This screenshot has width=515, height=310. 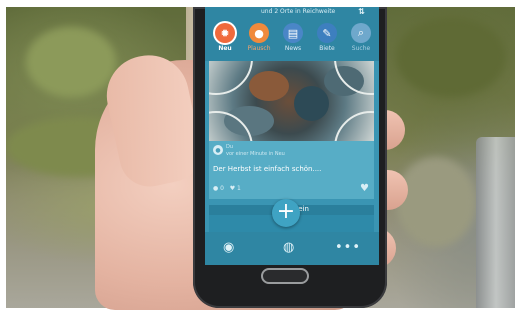 I want to click on broadcast-icon: ◉, so click(x=228, y=247).